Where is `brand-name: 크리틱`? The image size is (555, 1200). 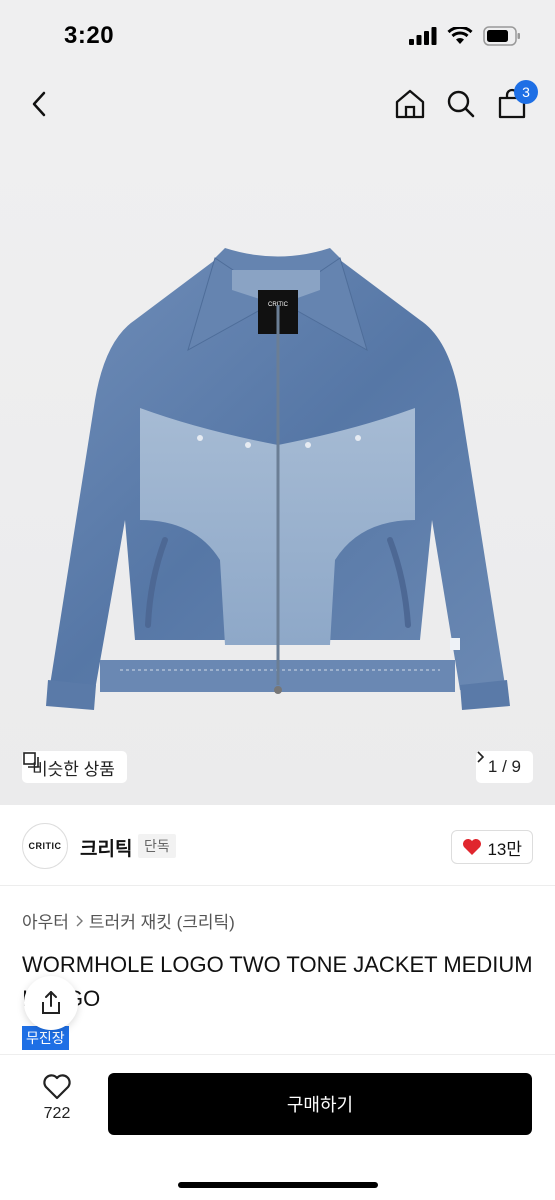
brand-name: 크리틱 is located at coordinates (106, 847).